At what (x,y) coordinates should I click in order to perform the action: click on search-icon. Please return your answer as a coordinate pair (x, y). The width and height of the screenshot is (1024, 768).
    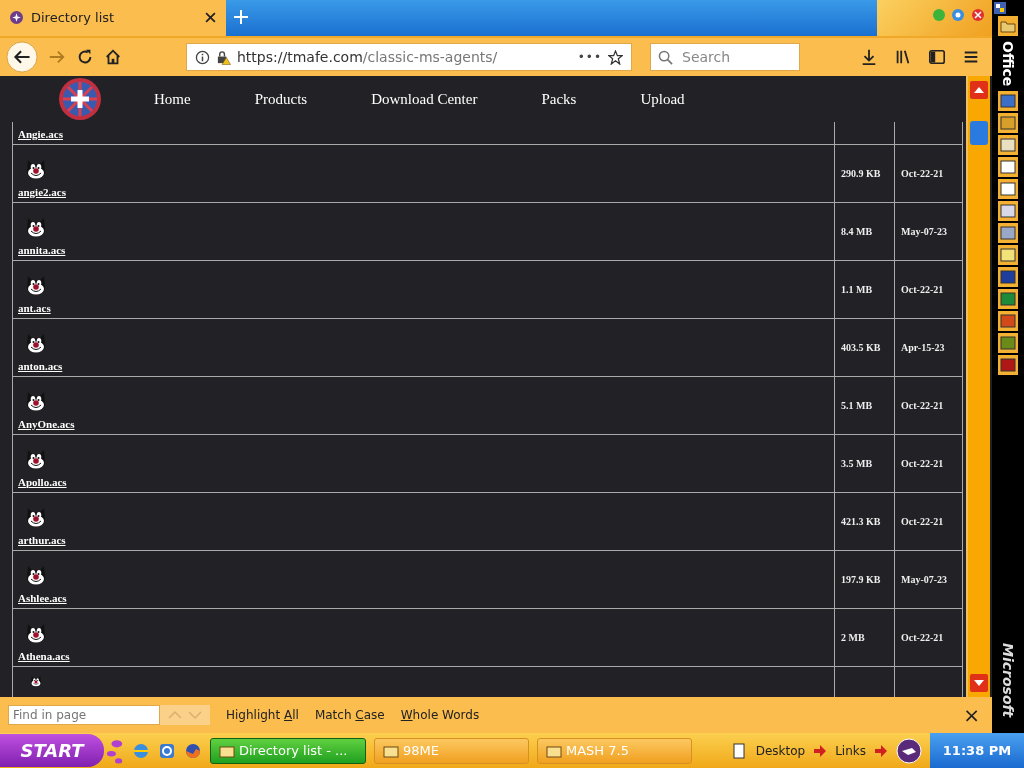
    Looking at the image, I should click on (665, 57).